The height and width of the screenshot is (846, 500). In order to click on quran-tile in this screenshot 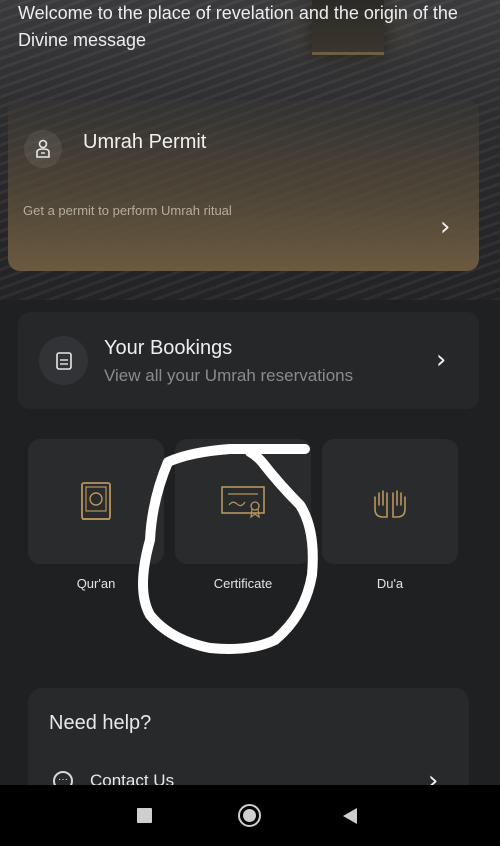, I will do `click(96, 501)`.